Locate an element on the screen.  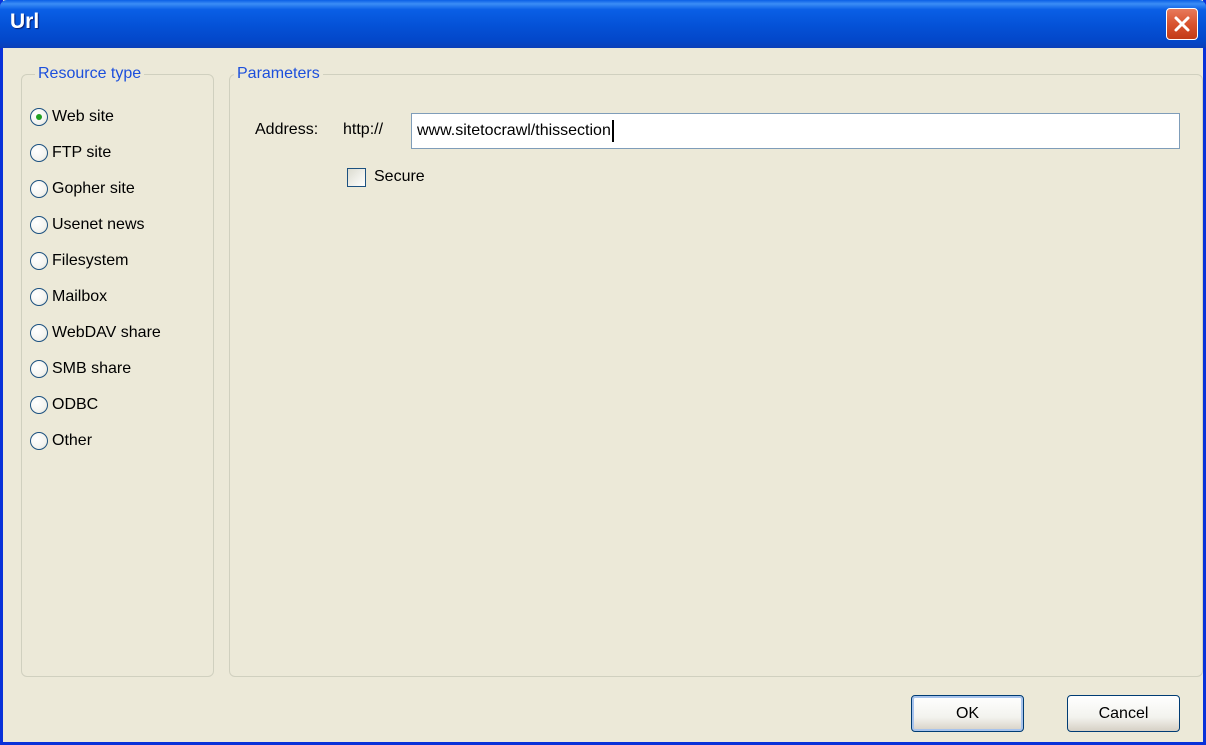
radio-label: SMB share is located at coordinates (92, 368).